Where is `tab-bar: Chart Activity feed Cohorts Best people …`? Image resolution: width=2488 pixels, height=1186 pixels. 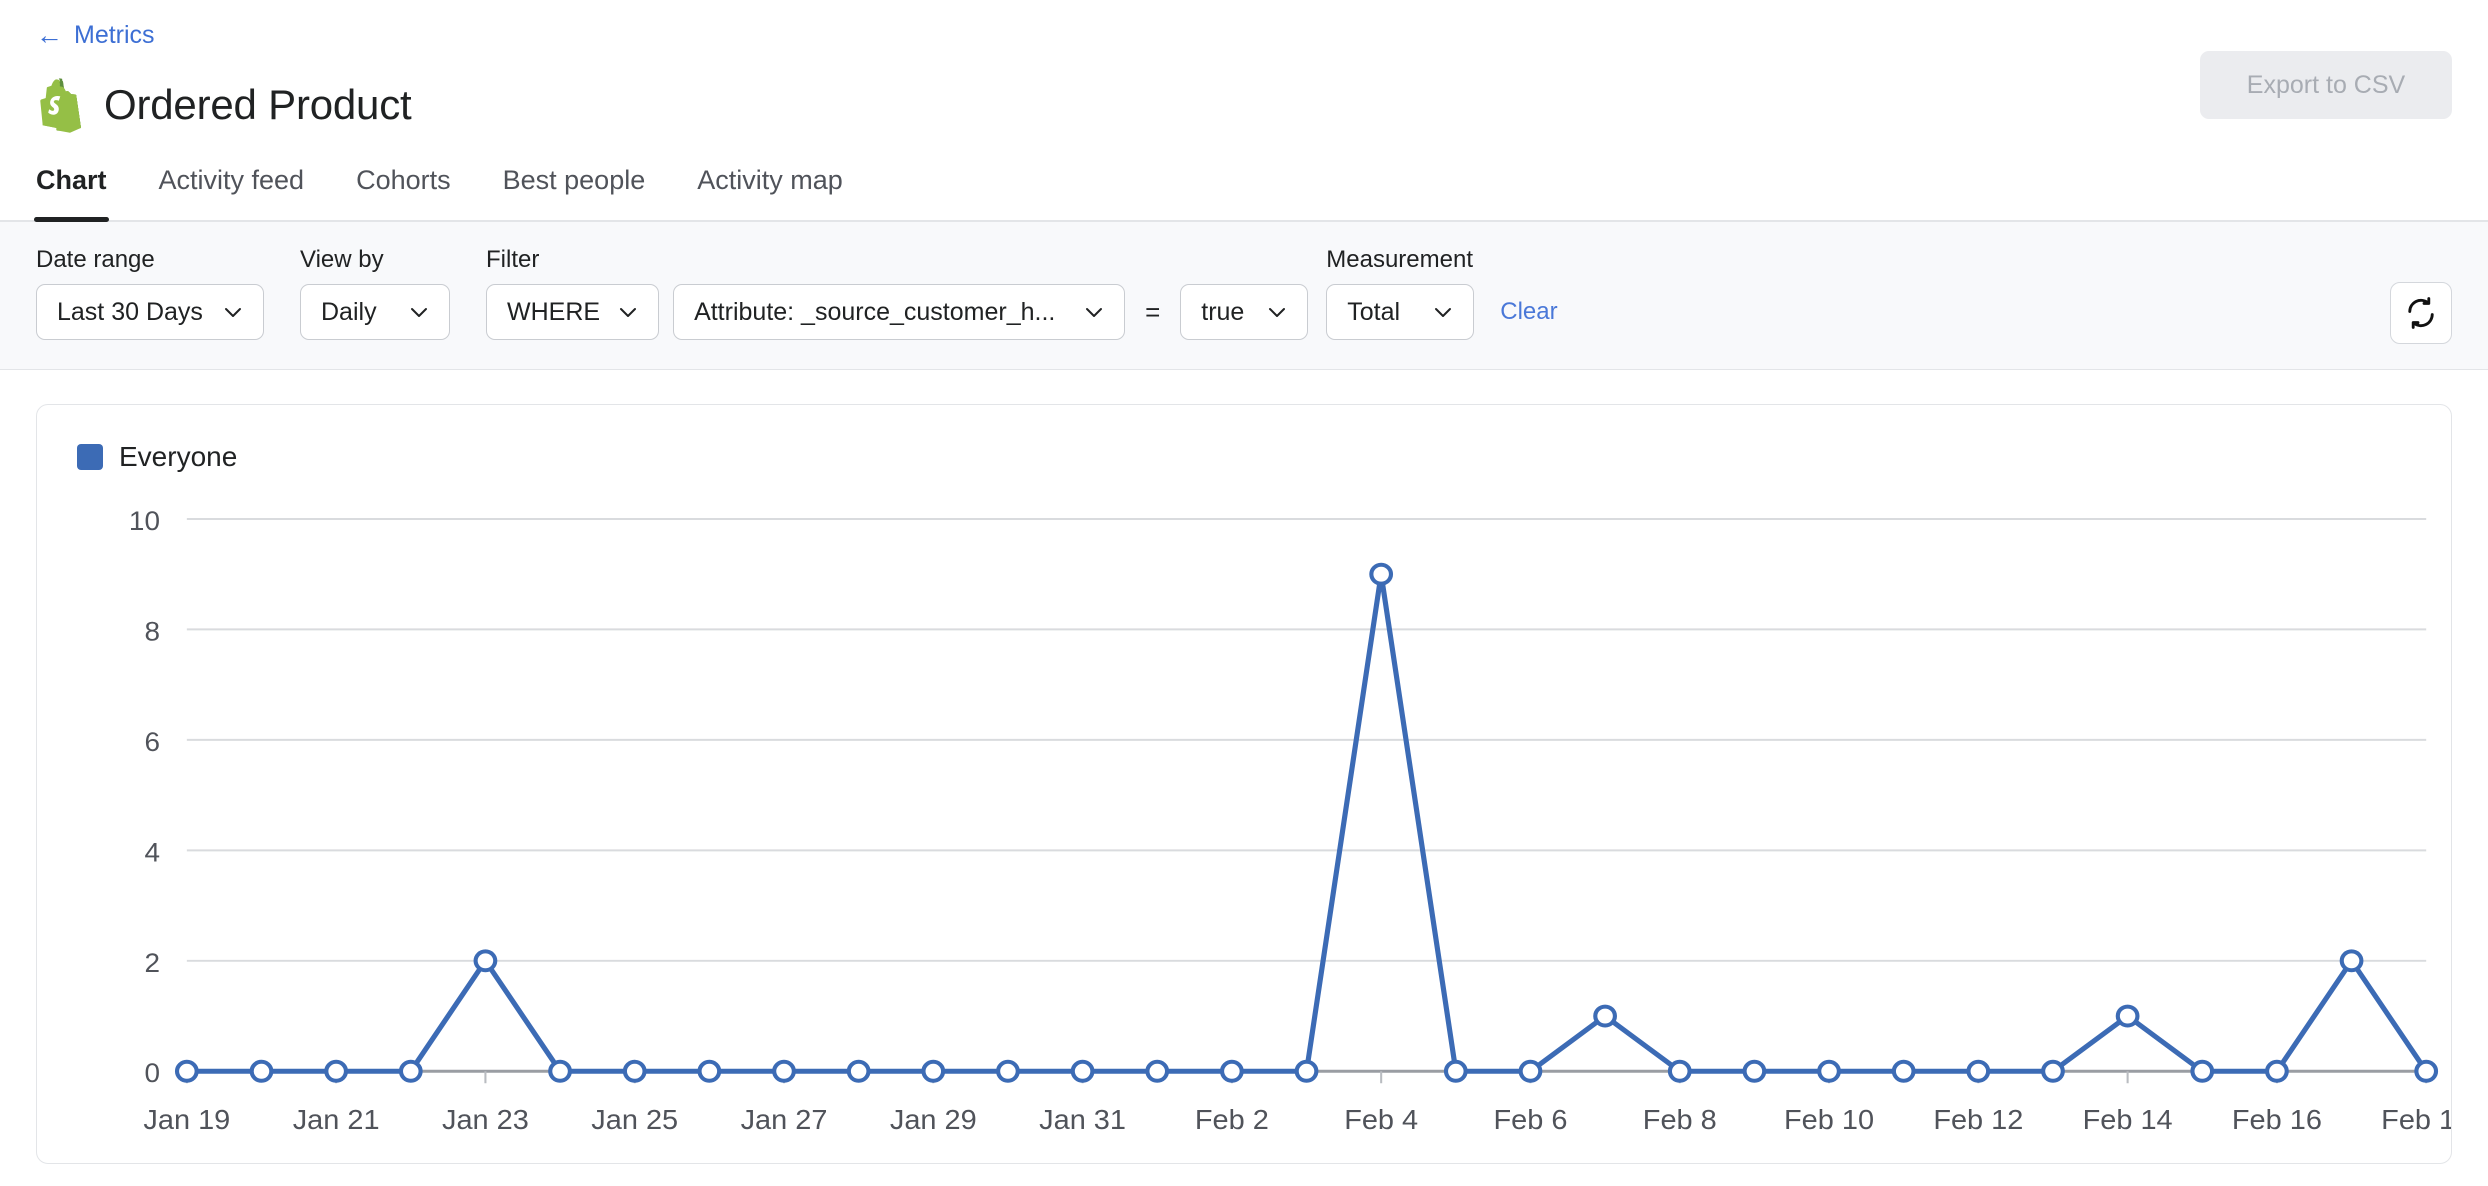 tab-bar: Chart Activity feed Cohorts Best people … is located at coordinates (1244, 194).